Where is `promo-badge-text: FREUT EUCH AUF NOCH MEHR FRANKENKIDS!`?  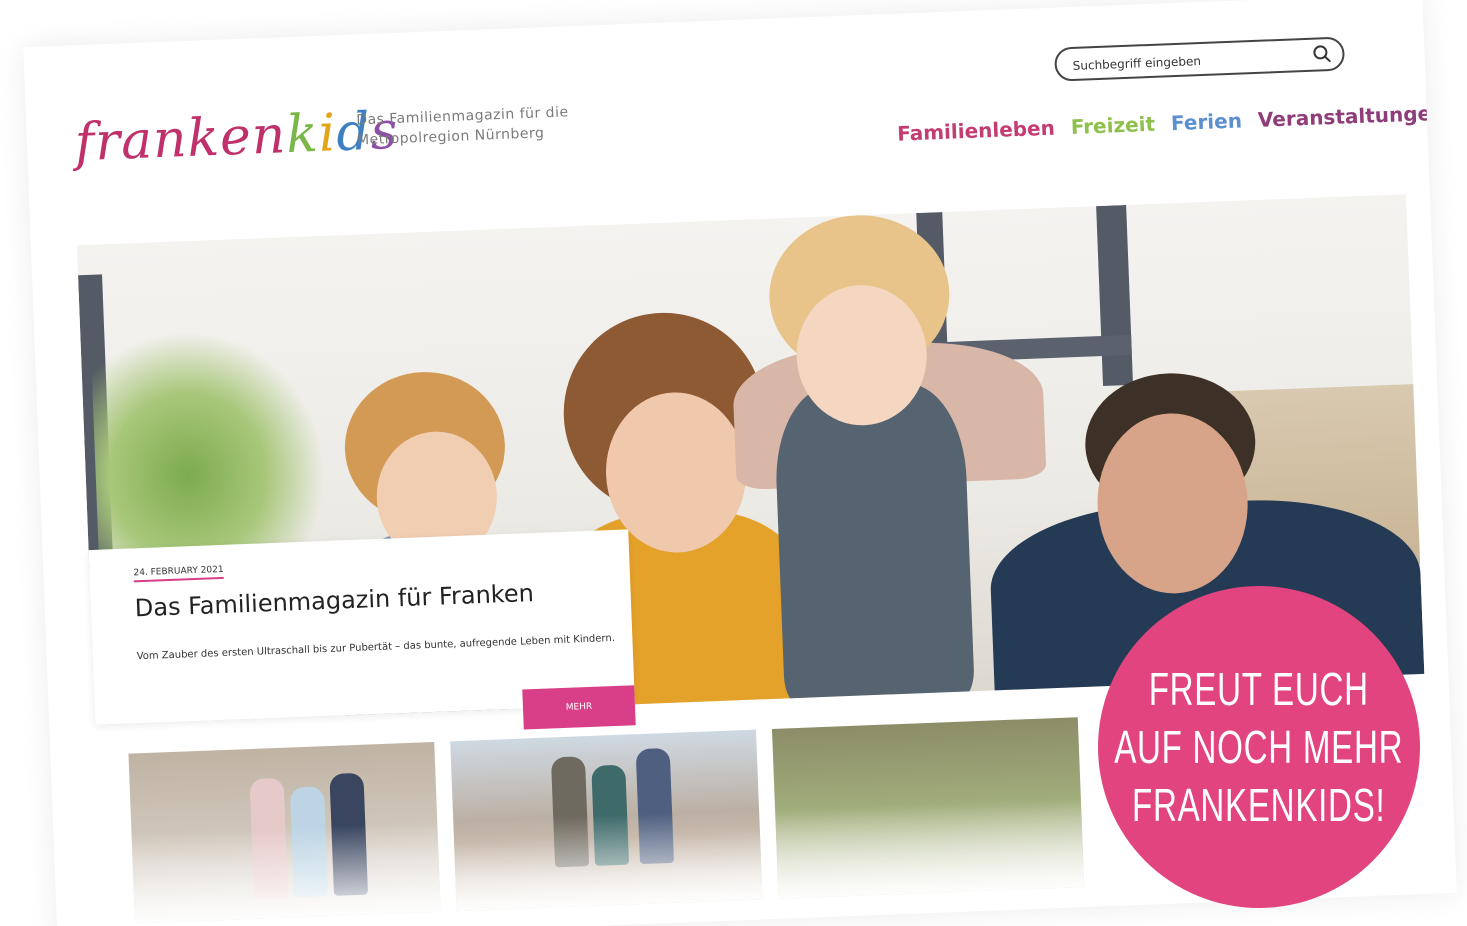
promo-badge-text: FREUT EUCH AUF NOCH MEHR FRANKENKIDS! is located at coordinates (1258, 747).